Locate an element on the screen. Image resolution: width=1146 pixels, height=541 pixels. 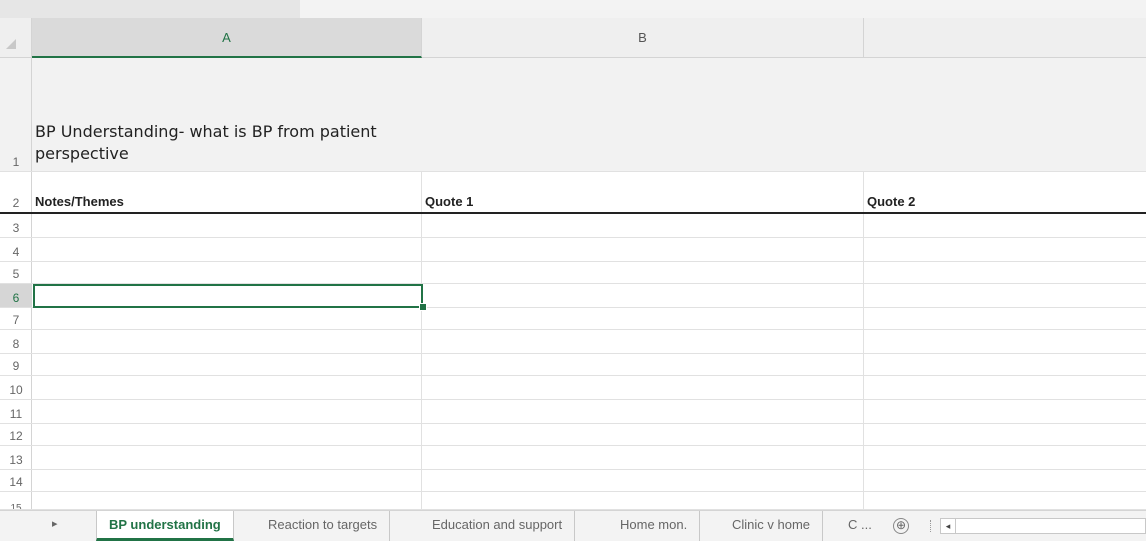
row-header: 15 is located at coordinates (16, 500).